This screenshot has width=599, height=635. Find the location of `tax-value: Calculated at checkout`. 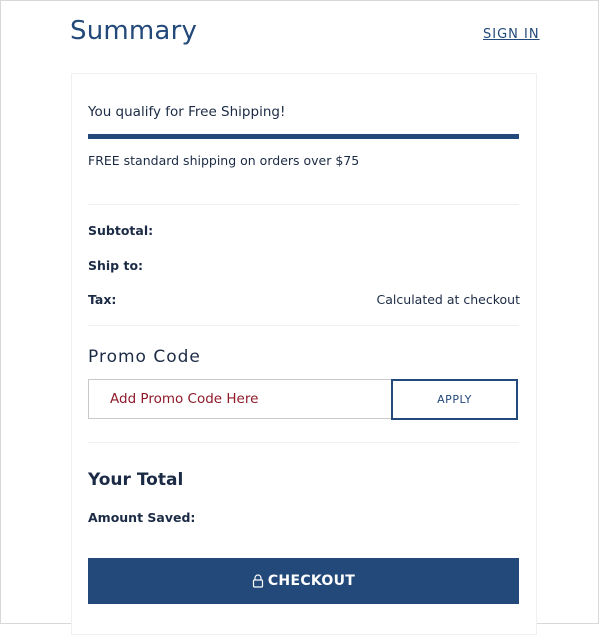

tax-value: Calculated at checkout is located at coordinates (448, 299).